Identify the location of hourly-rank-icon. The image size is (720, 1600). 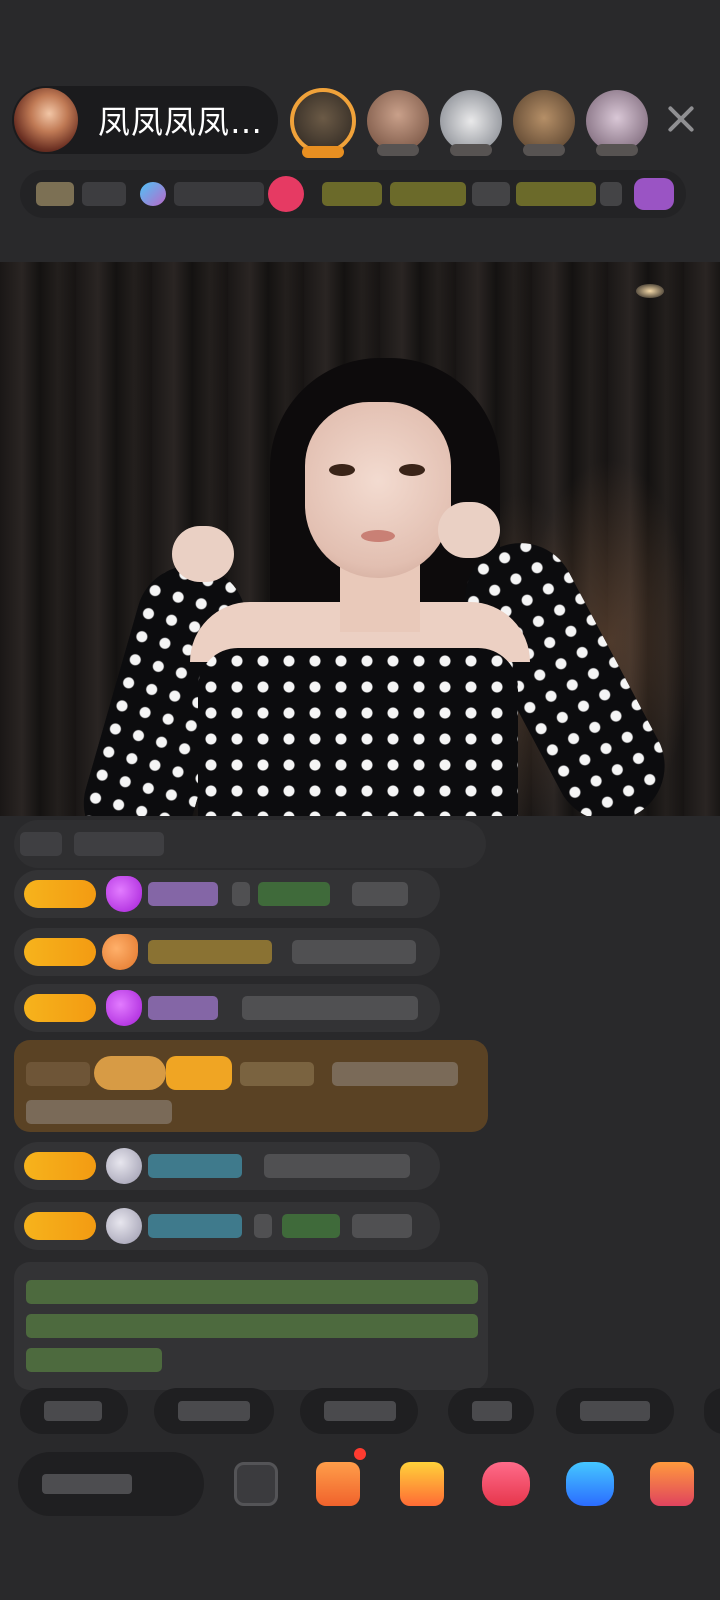
(153, 194).